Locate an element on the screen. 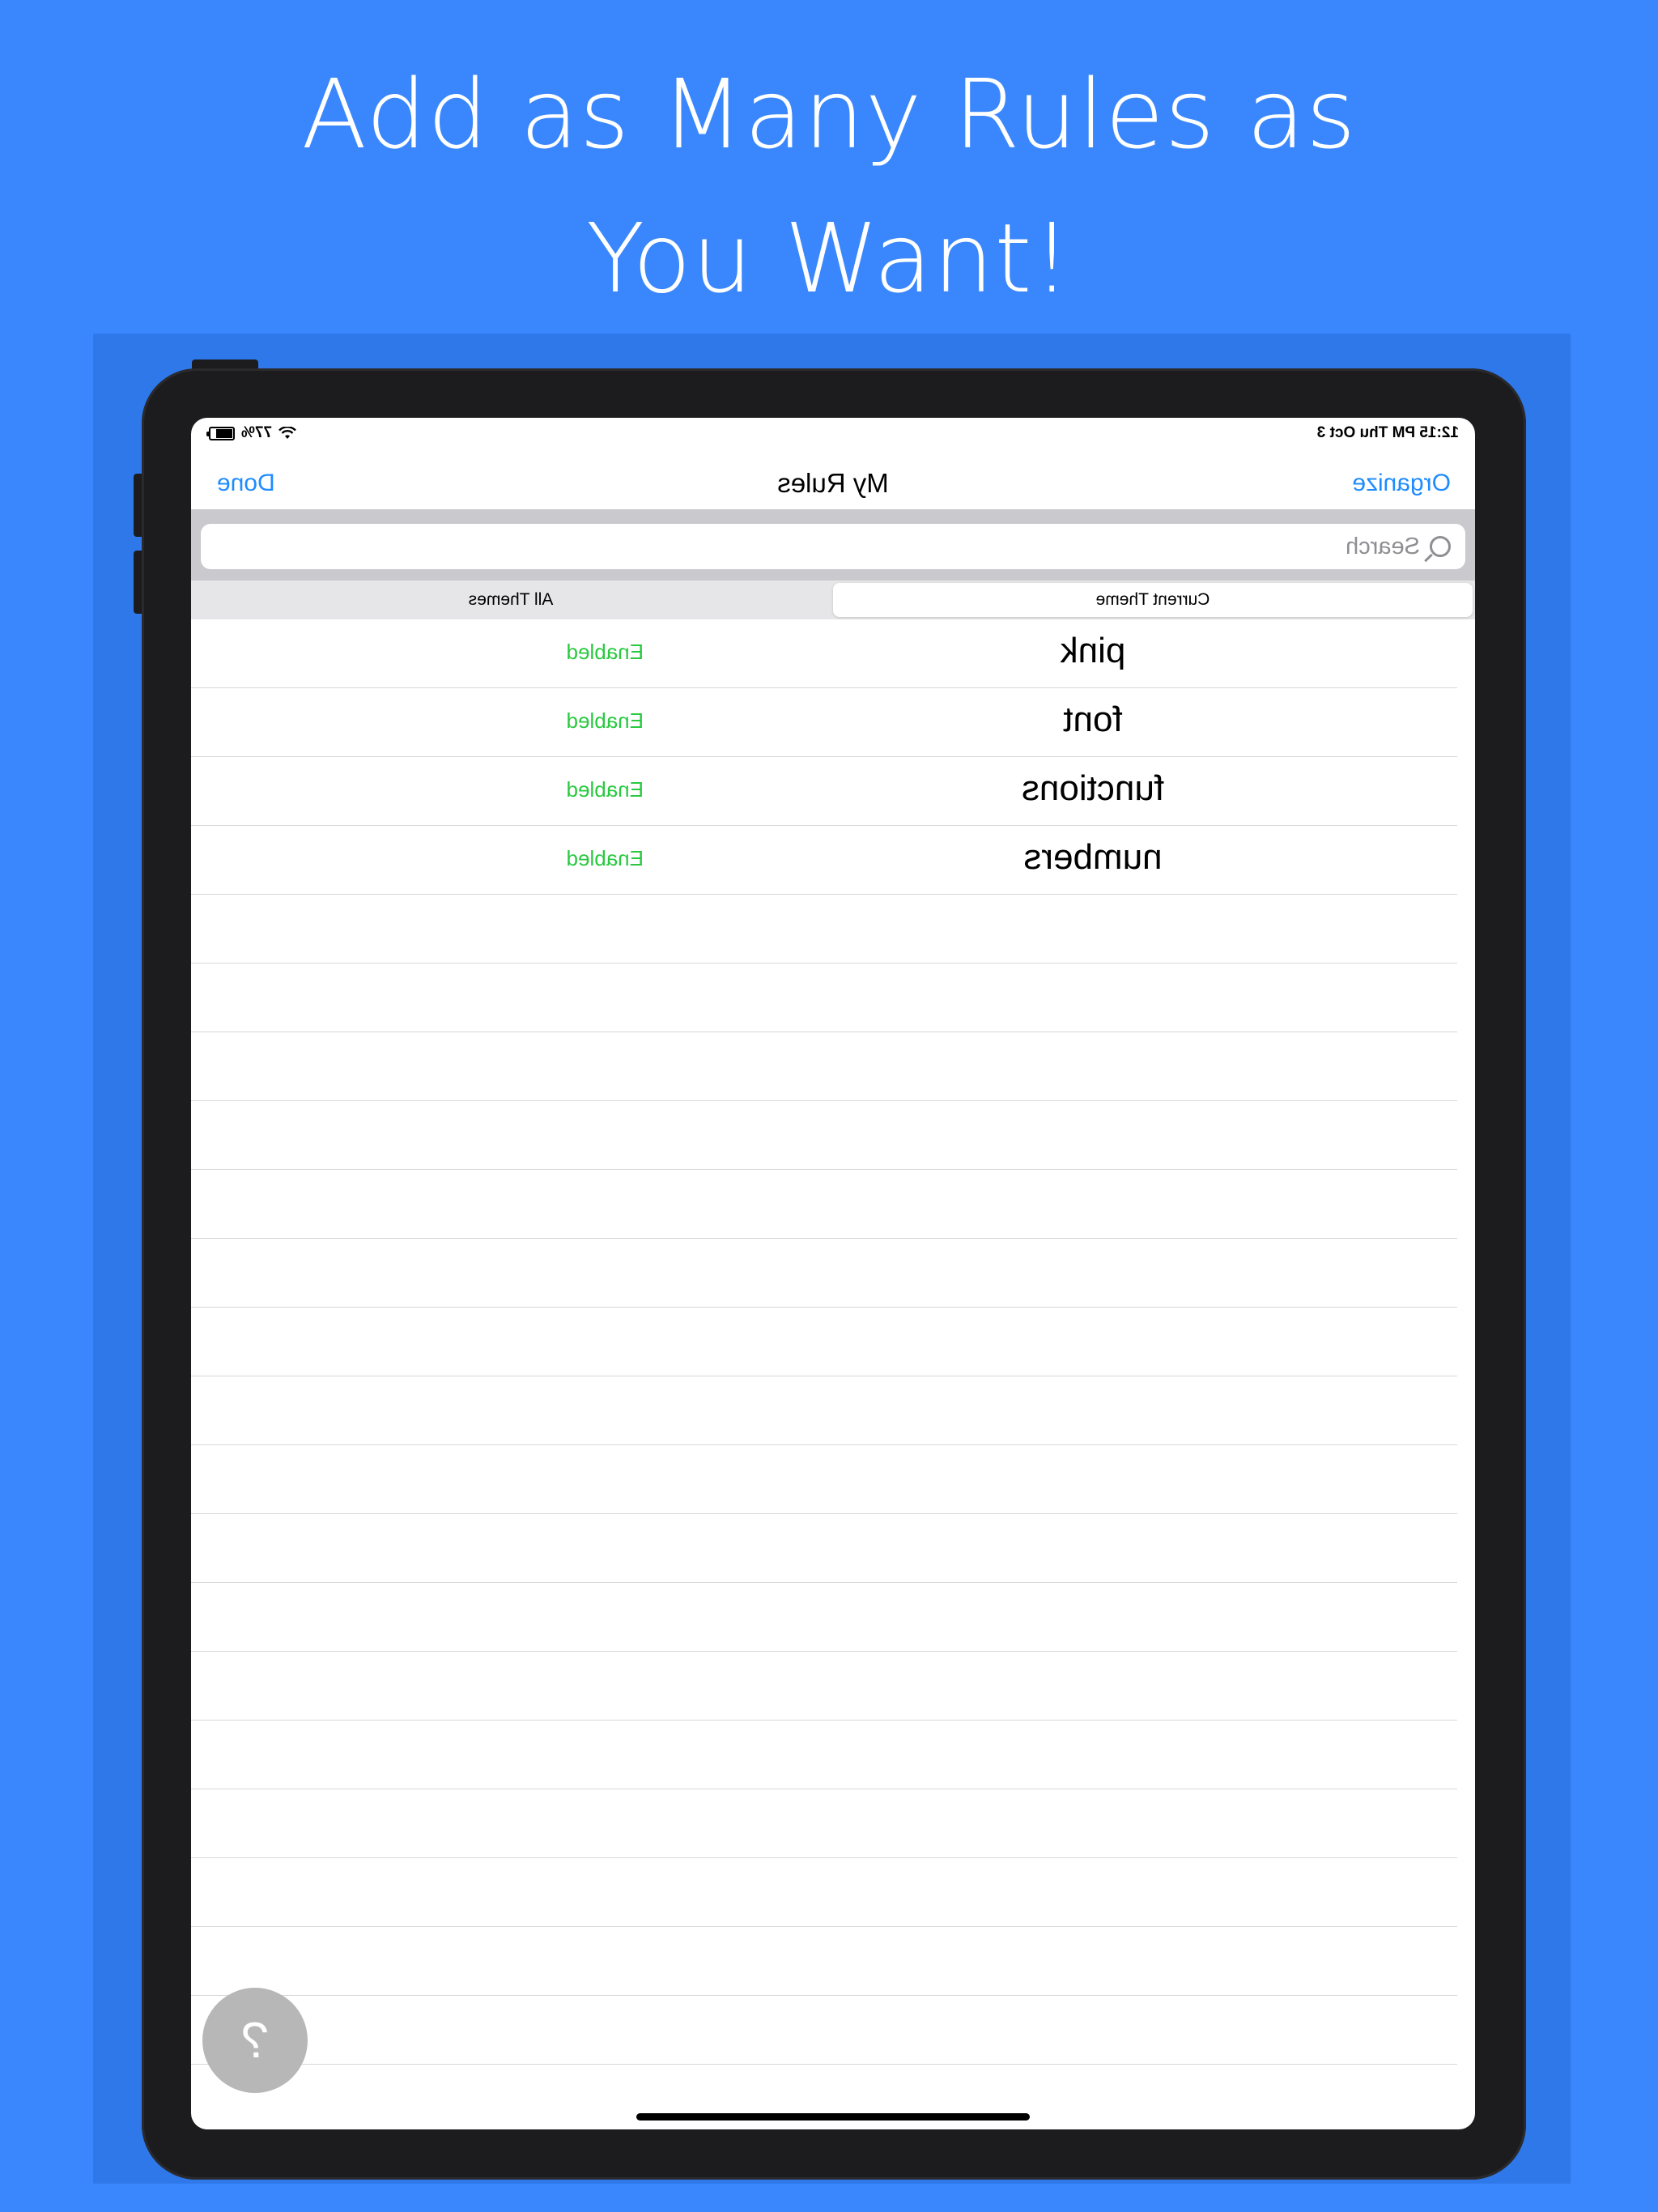 The width and height of the screenshot is (1658, 2212). search-icon is located at coordinates (1440, 547).